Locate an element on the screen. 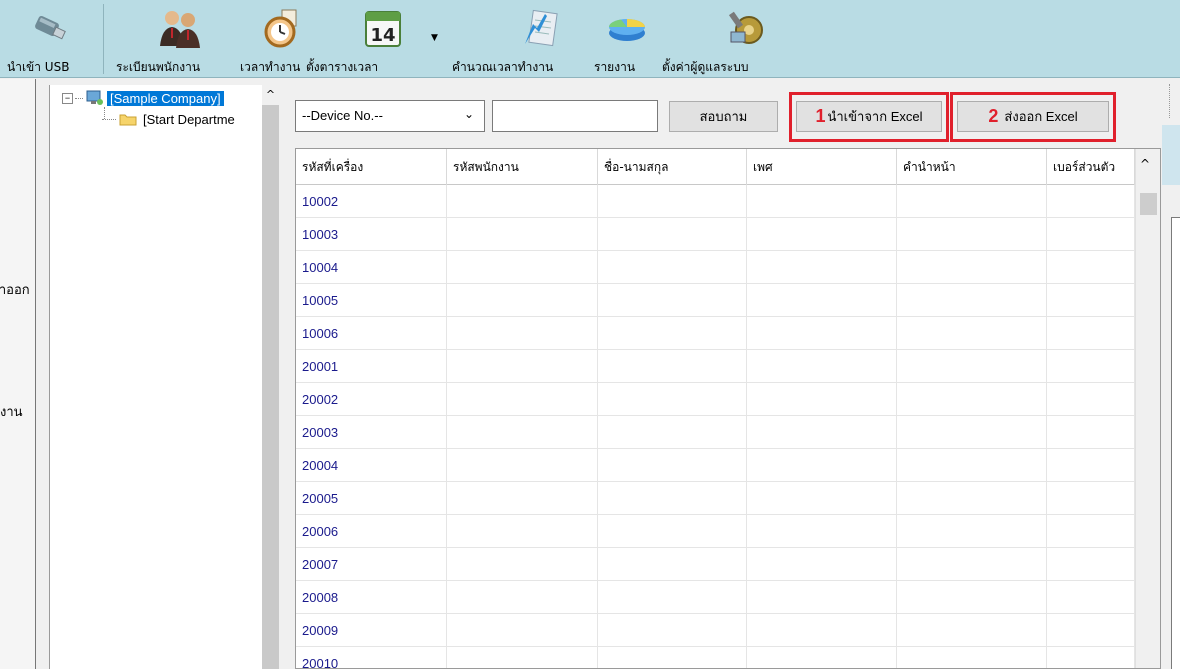 This screenshot has height=669, width=1180. cell-device-id: 20001 is located at coordinates (371, 366).